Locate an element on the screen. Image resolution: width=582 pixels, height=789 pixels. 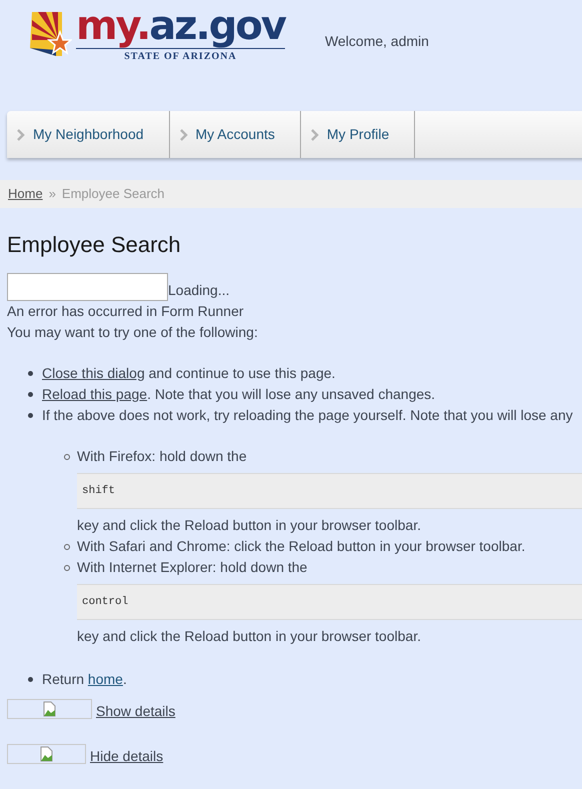
action-link: Reload this page is located at coordinates (95, 394).